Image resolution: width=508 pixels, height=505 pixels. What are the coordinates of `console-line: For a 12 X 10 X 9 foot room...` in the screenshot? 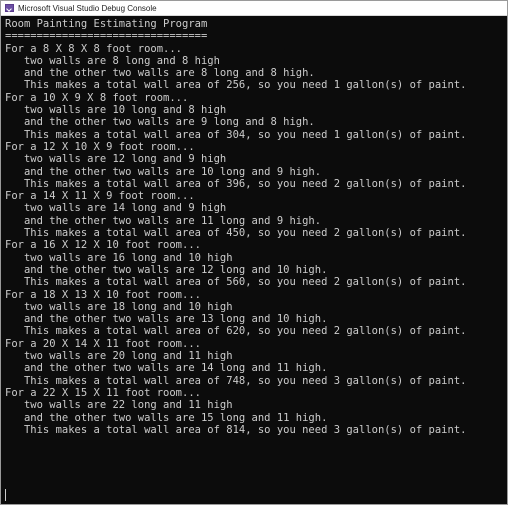 It's located at (100, 146).